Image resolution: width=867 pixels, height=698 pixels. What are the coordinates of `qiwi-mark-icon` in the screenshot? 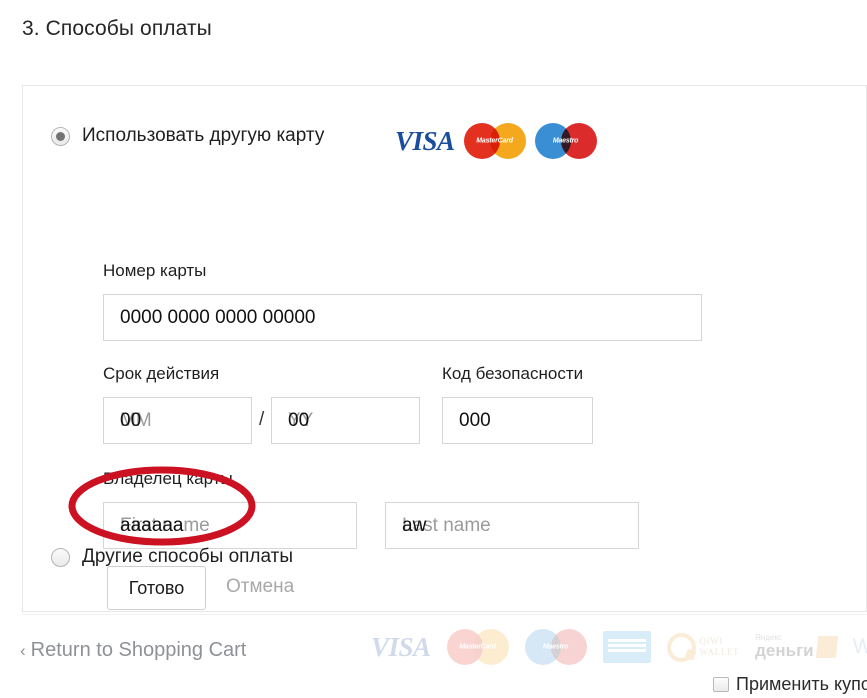 It's located at (681, 647).